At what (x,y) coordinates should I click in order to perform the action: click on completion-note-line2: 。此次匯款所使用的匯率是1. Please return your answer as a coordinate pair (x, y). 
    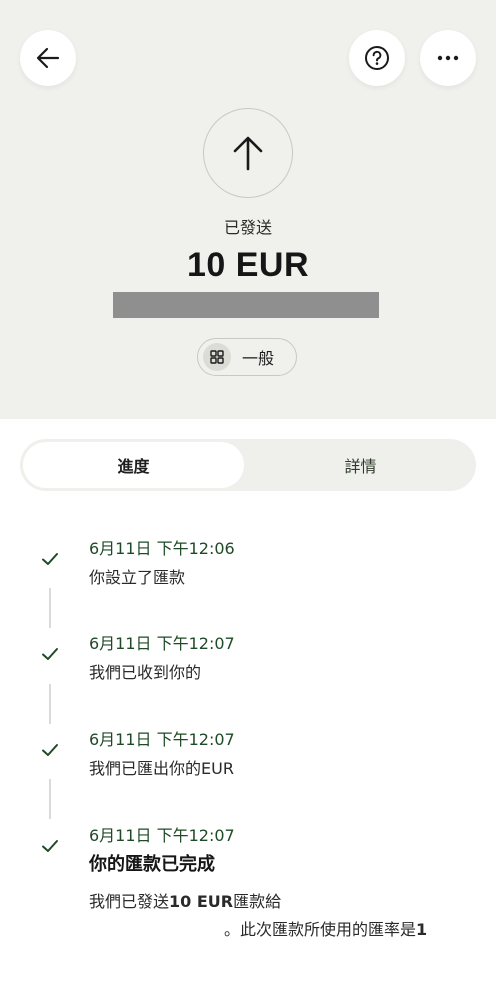
    Looking at the image, I should click on (325, 928).